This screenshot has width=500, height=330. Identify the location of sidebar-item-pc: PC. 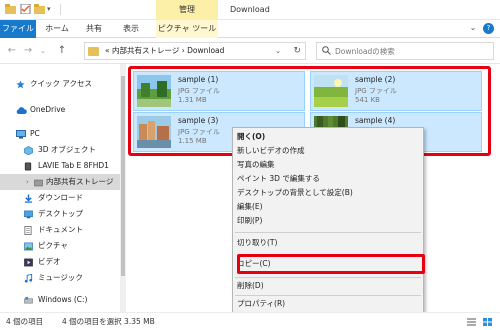
(60, 134).